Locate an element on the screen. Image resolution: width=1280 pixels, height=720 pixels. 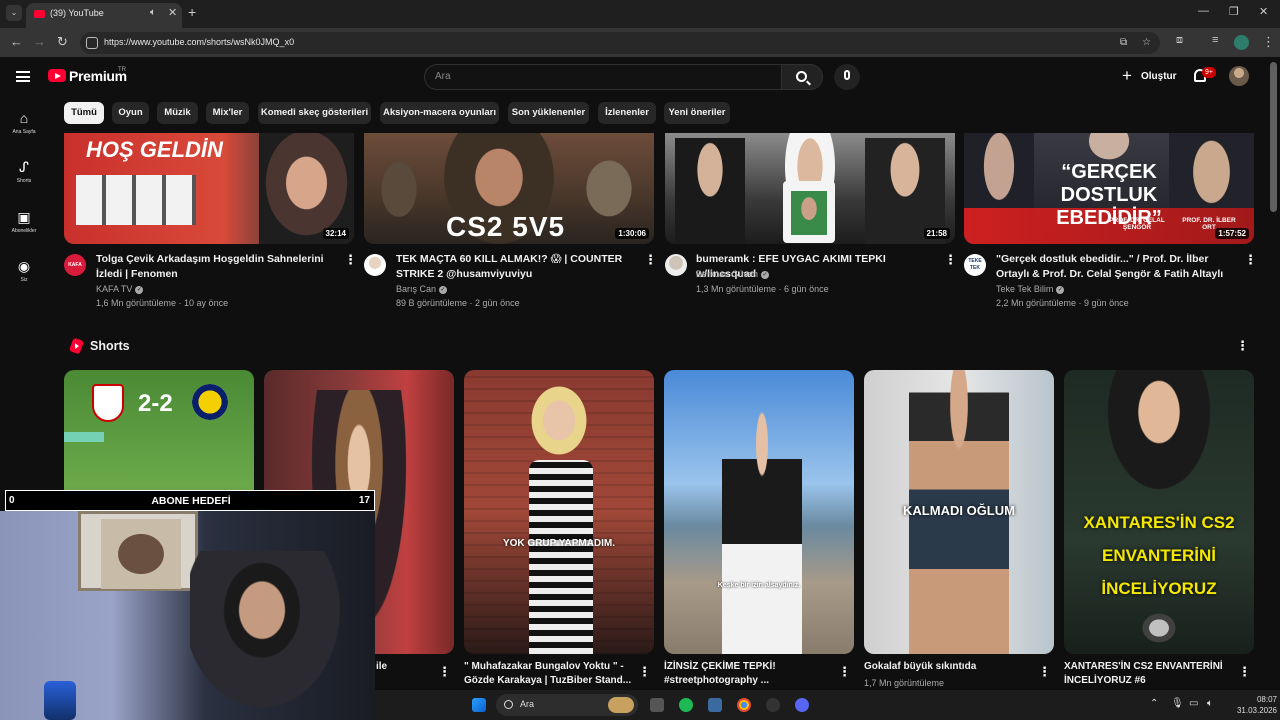
channel-name-text: Barış Can is located at coordinates (416, 289).